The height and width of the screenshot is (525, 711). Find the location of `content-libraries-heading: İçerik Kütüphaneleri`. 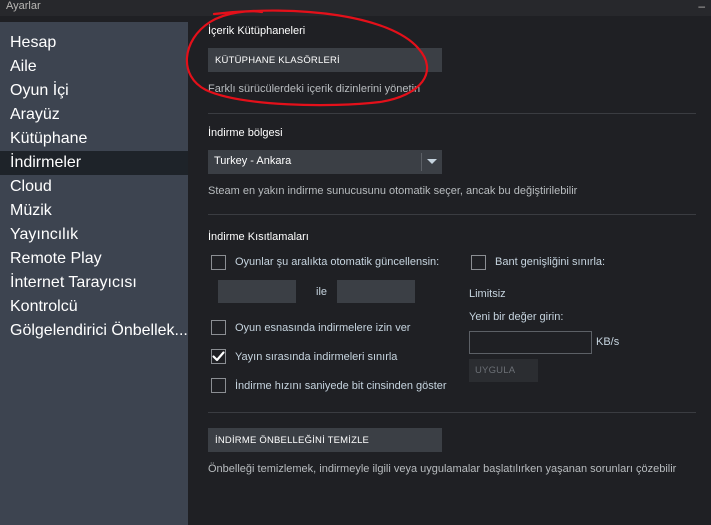

content-libraries-heading: İçerik Kütüphaneleri is located at coordinates (257, 31).